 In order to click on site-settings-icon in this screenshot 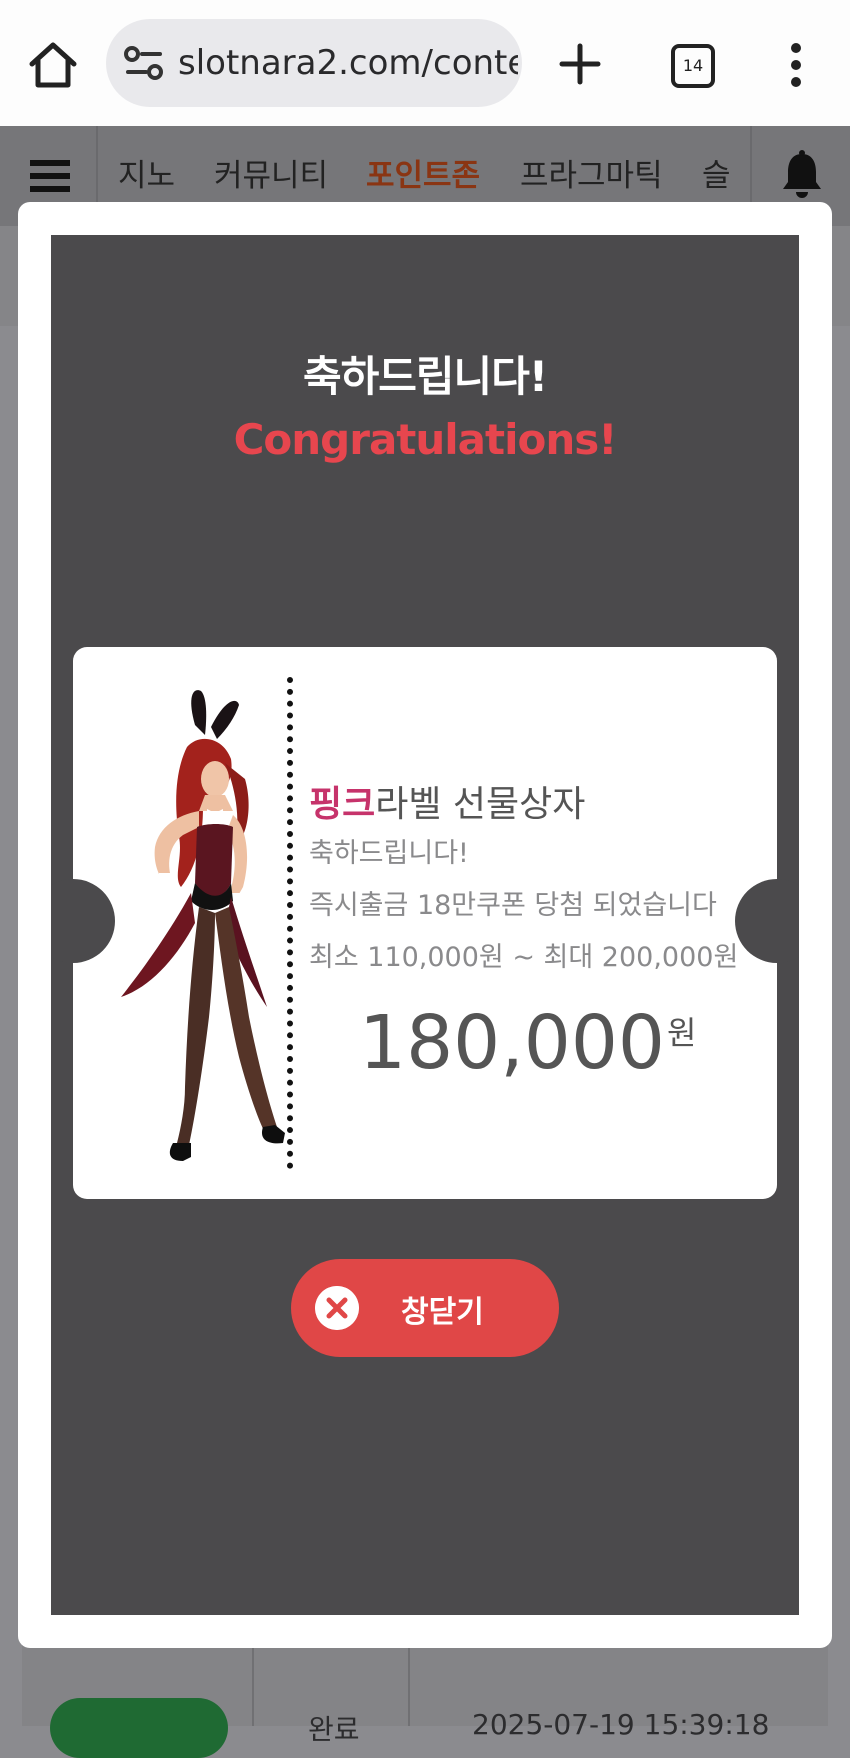, I will do `click(144, 63)`.